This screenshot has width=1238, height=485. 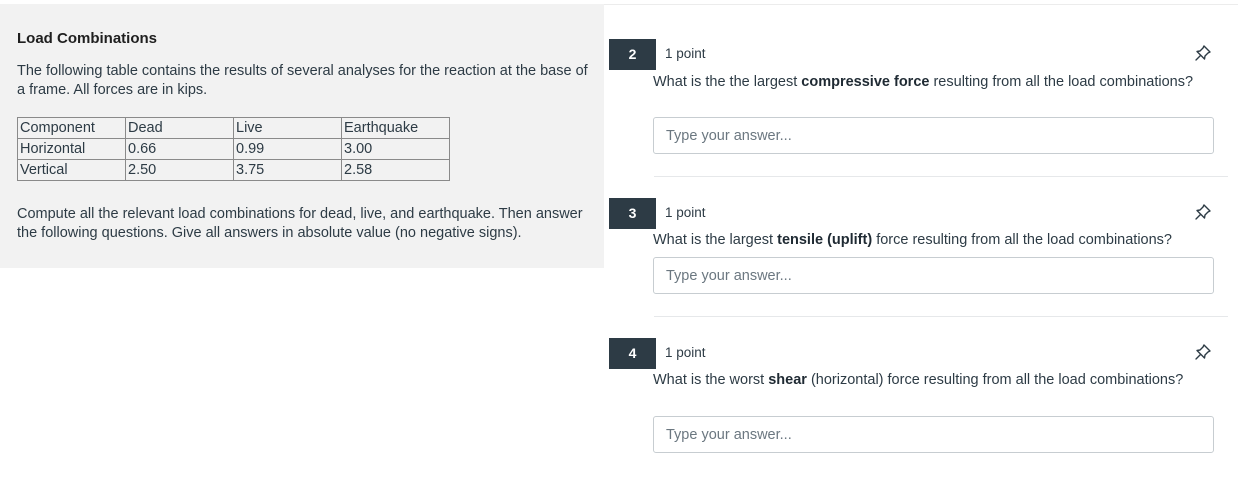 I want to click on question-text-emphasis: tensile (uplift), so click(x=825, y=240).